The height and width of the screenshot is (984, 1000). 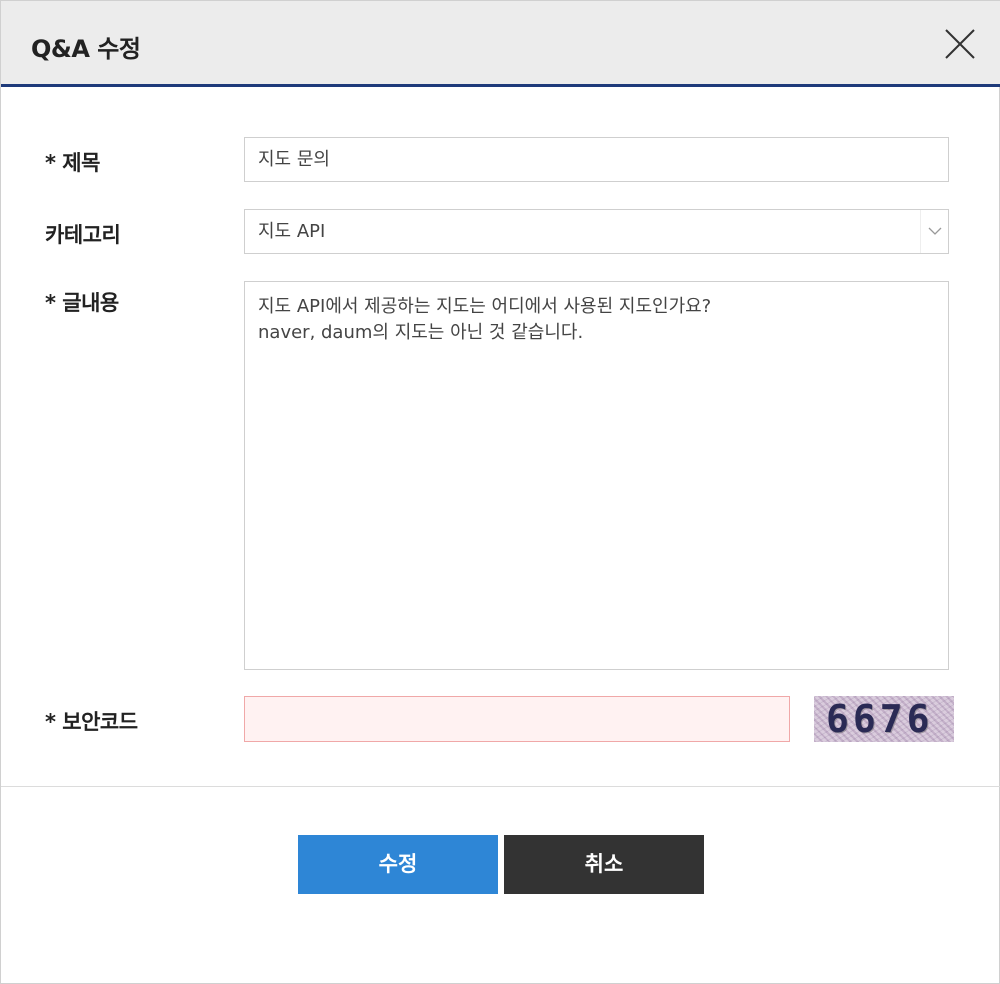 I want to click on captcha-image: 6676, so click(x=884, y=719).